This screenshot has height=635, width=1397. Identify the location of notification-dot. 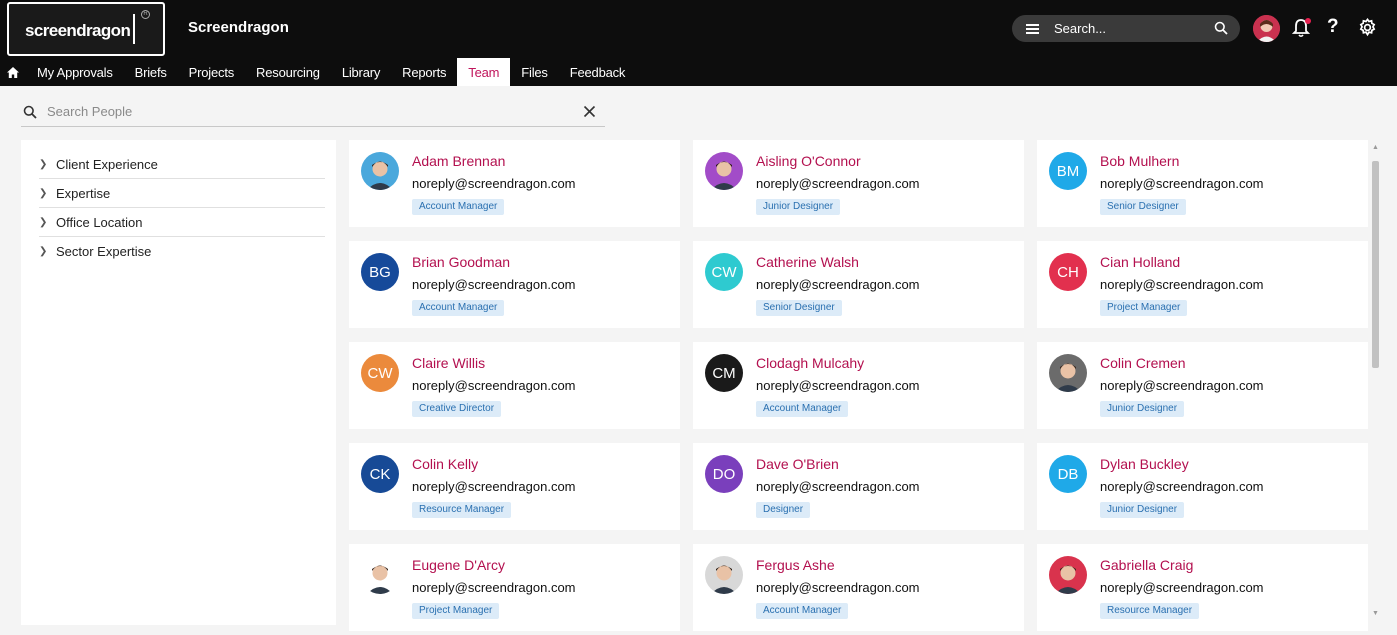
(1308, 21).